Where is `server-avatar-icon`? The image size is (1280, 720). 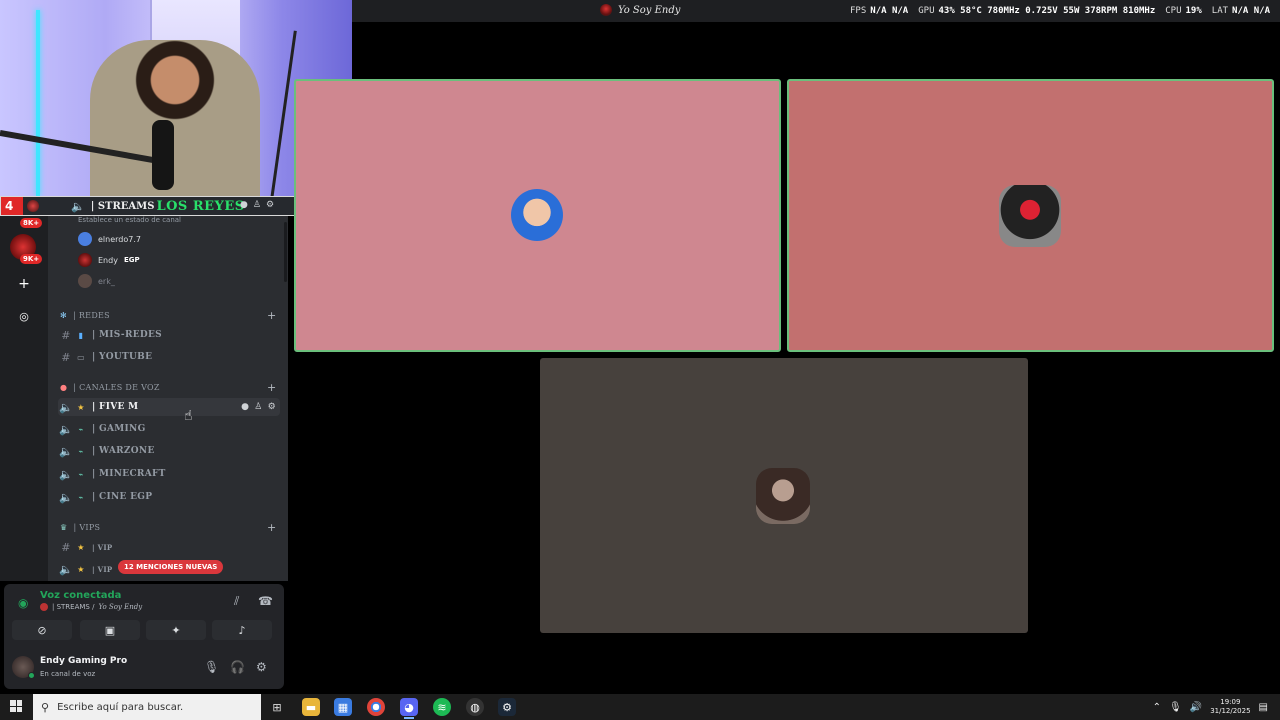
server-avatar-icon is located at coordinates (606, 10).